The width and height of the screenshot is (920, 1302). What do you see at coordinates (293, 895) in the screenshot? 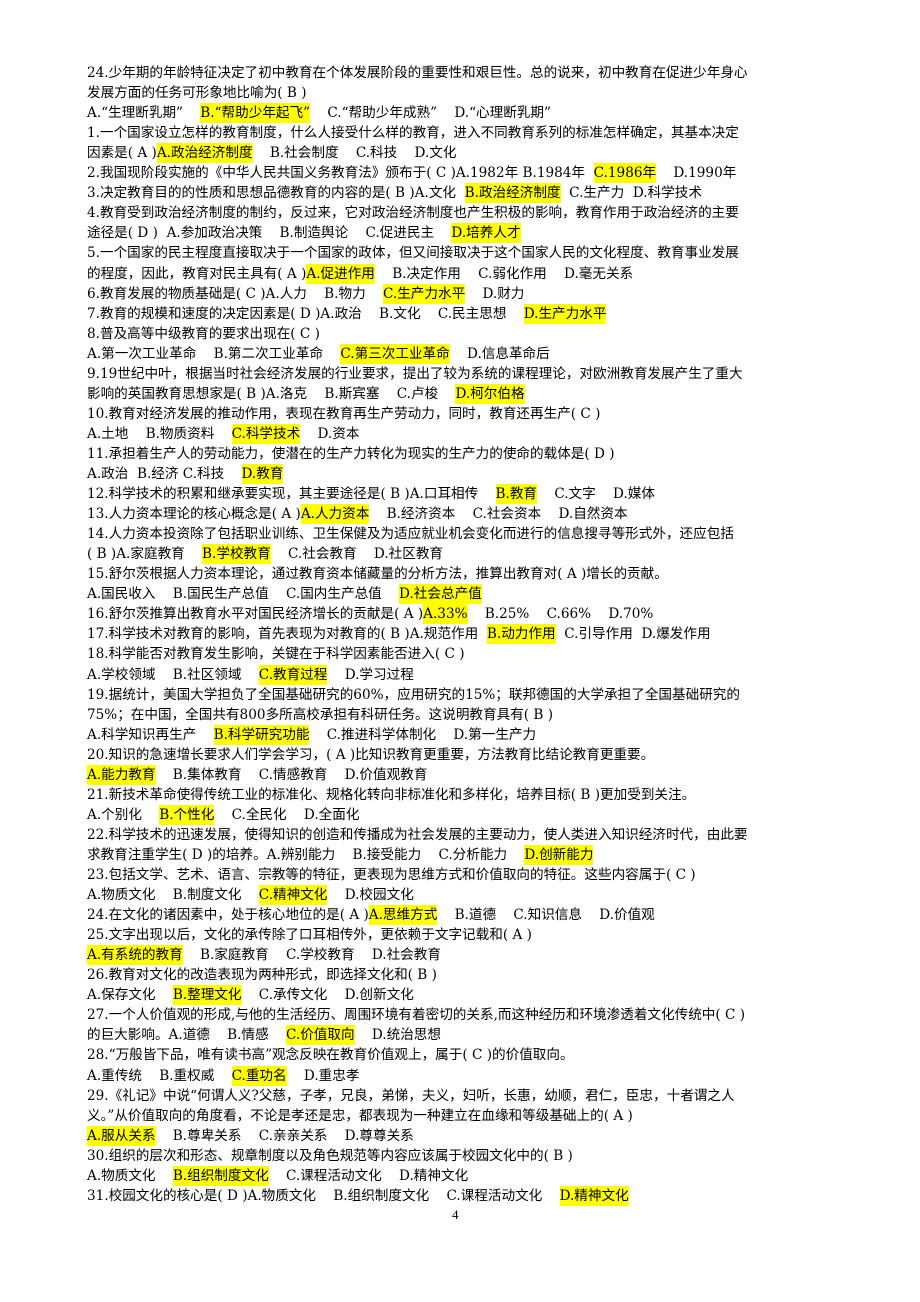
I see `highlighted-answer: C.精神文化` at bounding box center [293, 895].